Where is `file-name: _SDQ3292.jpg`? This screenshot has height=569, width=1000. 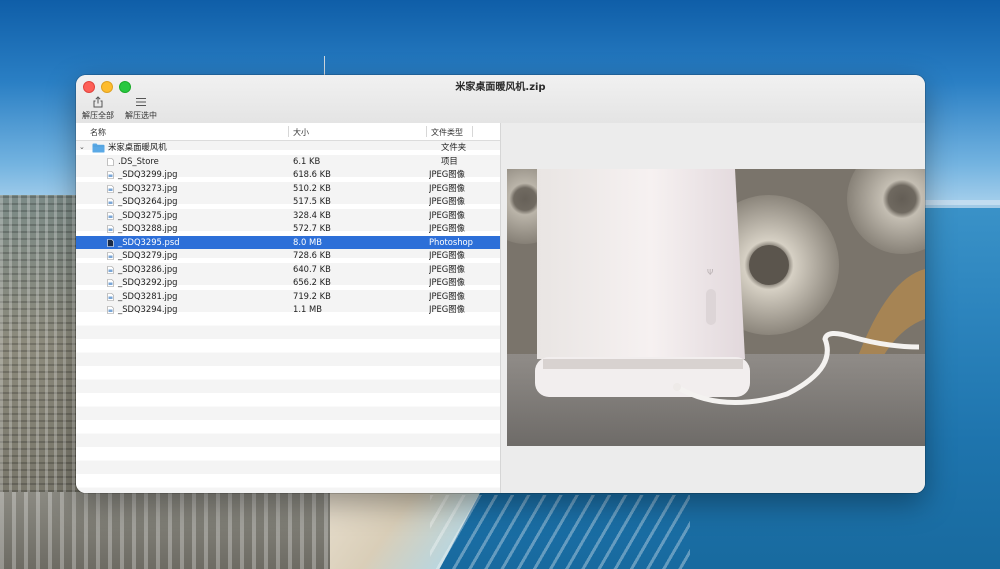
file-name: _SDQ3292.jpg is located at coordinates (148, 282).